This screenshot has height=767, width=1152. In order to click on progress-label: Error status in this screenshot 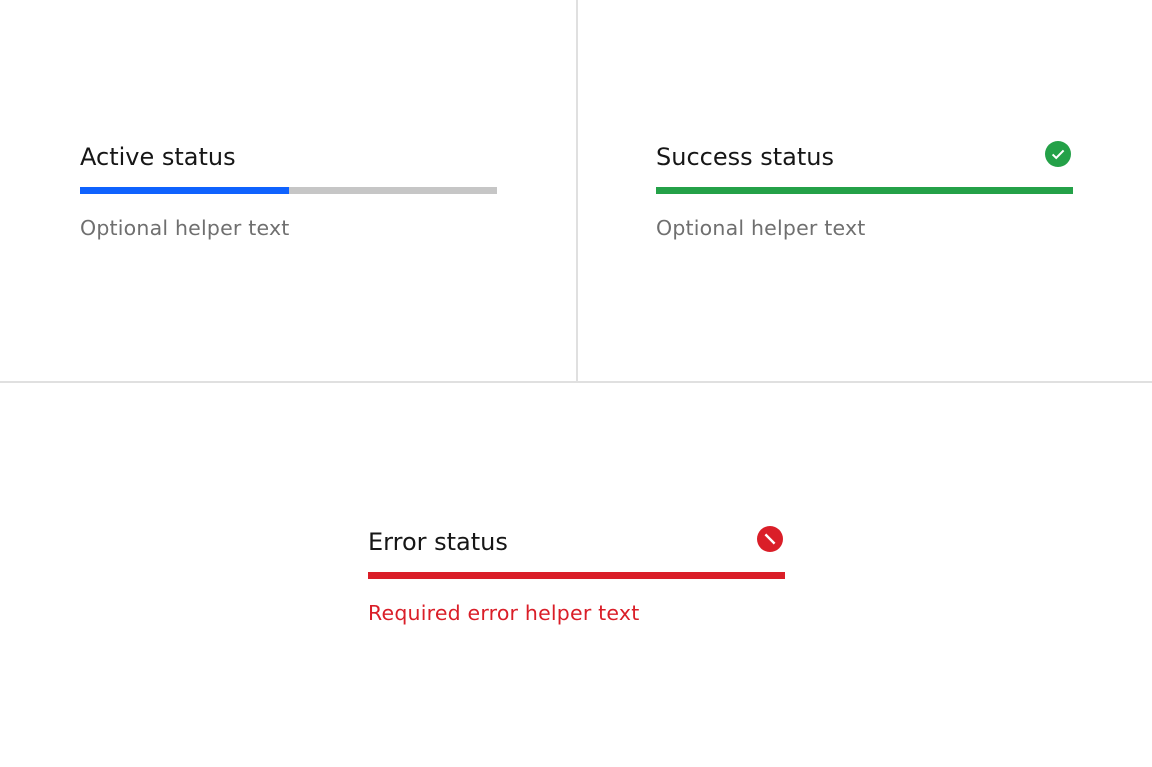, I will do `click(438, 542)`.